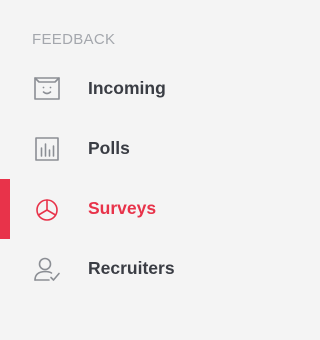 The image size is (320, 340). What do you see at coordinates (5, 209) in the screenshot?
I see `active-indicator` at bounding box center [5, 209].